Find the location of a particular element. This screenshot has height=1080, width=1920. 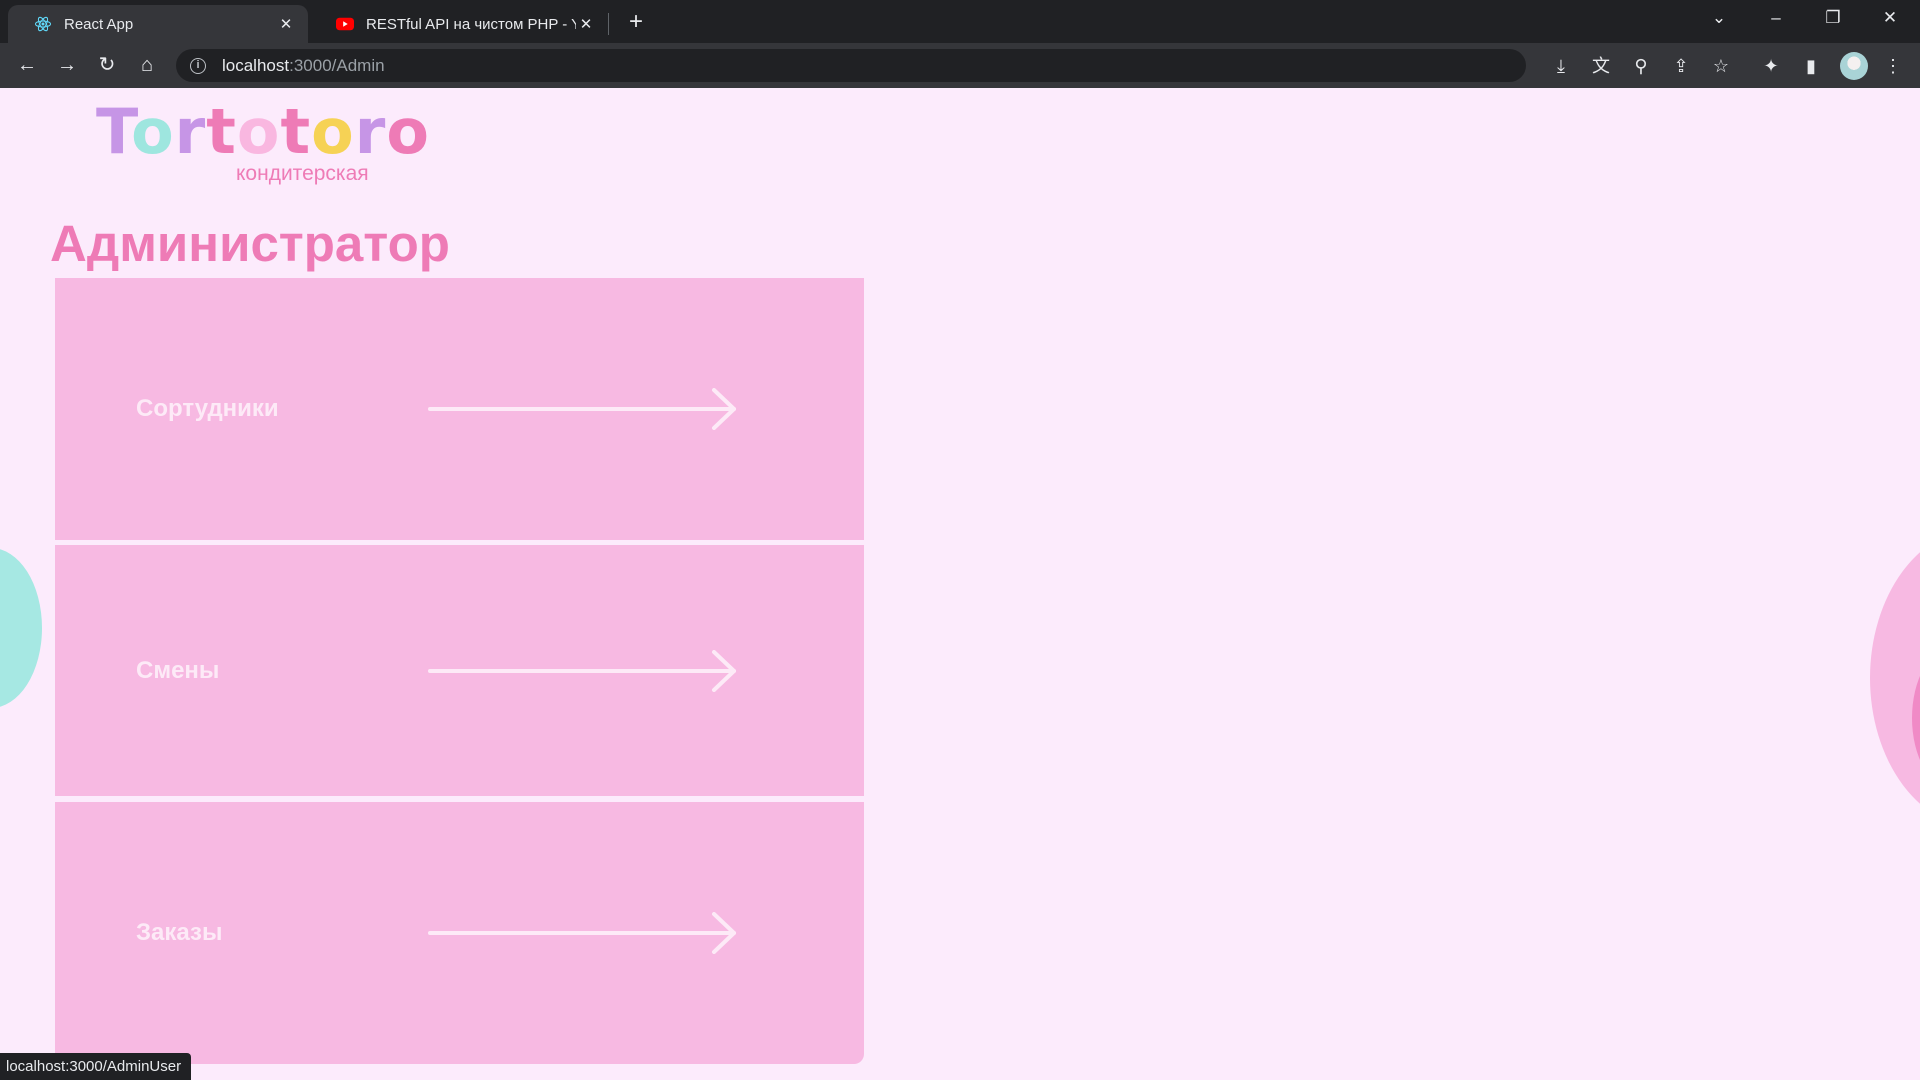

menu-card-employees: Сортудники is located at coordinates (459, 409).